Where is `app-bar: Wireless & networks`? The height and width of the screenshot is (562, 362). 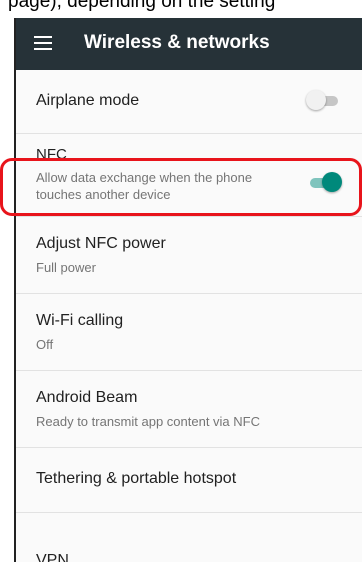 app-bar: Wireless & networks is located at coordinates (189, 44).